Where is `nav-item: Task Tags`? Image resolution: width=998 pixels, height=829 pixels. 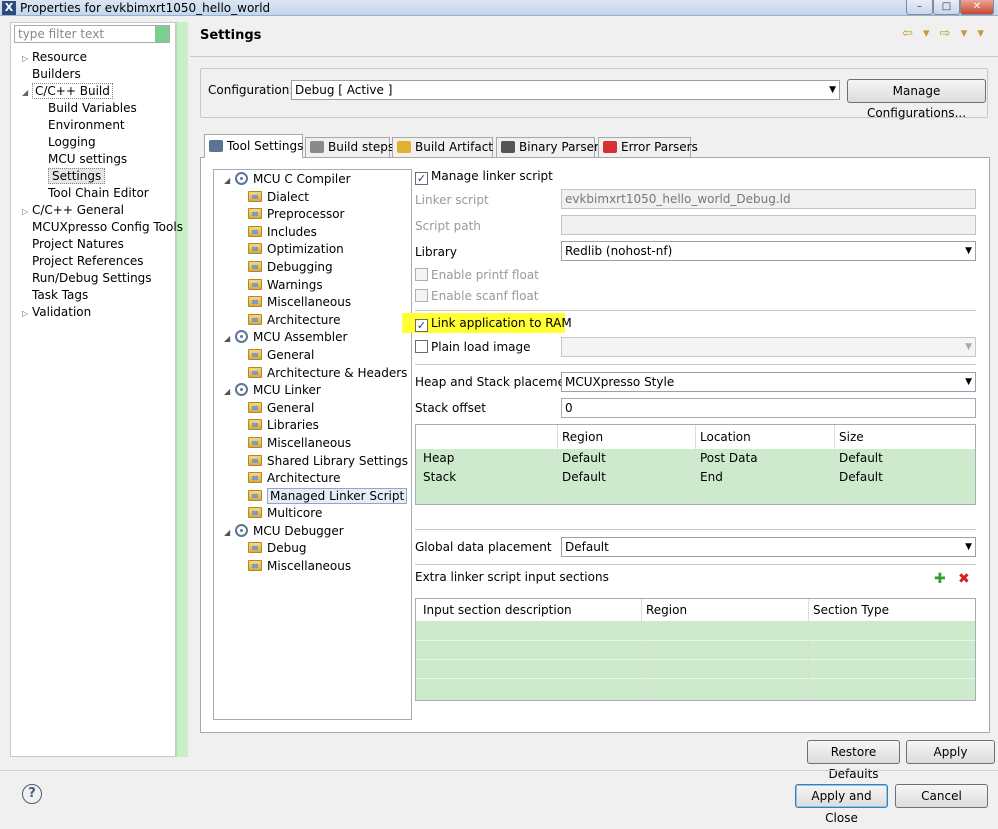 nav-item: Task Tags is located at coordinates (97, 295).